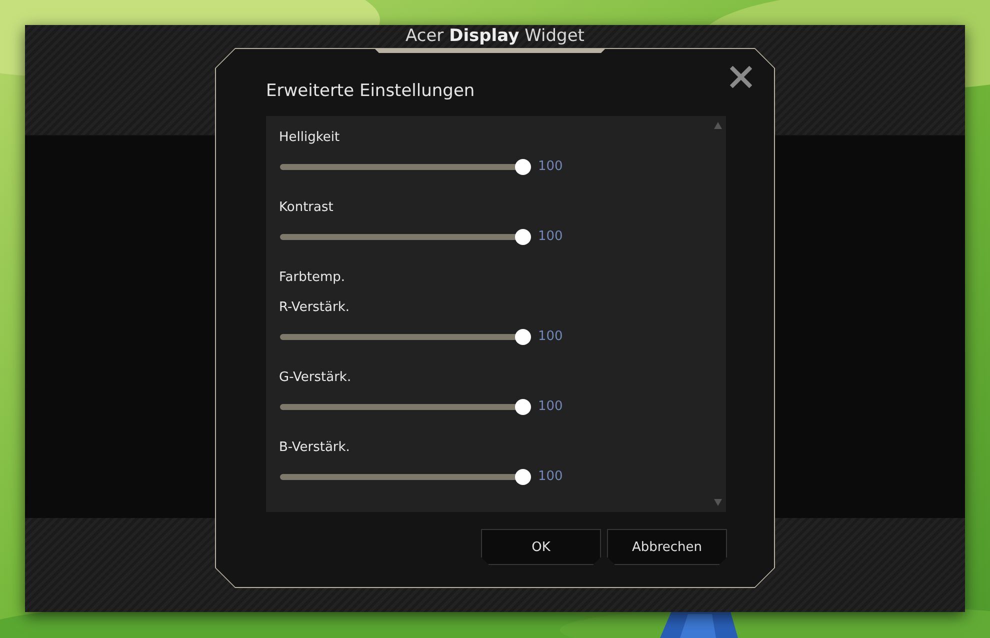  What do you see at coordinates (314, 308) in the screenshot?
I see `slider-label: R-Verstärk.` at bounding box center [314, 308].